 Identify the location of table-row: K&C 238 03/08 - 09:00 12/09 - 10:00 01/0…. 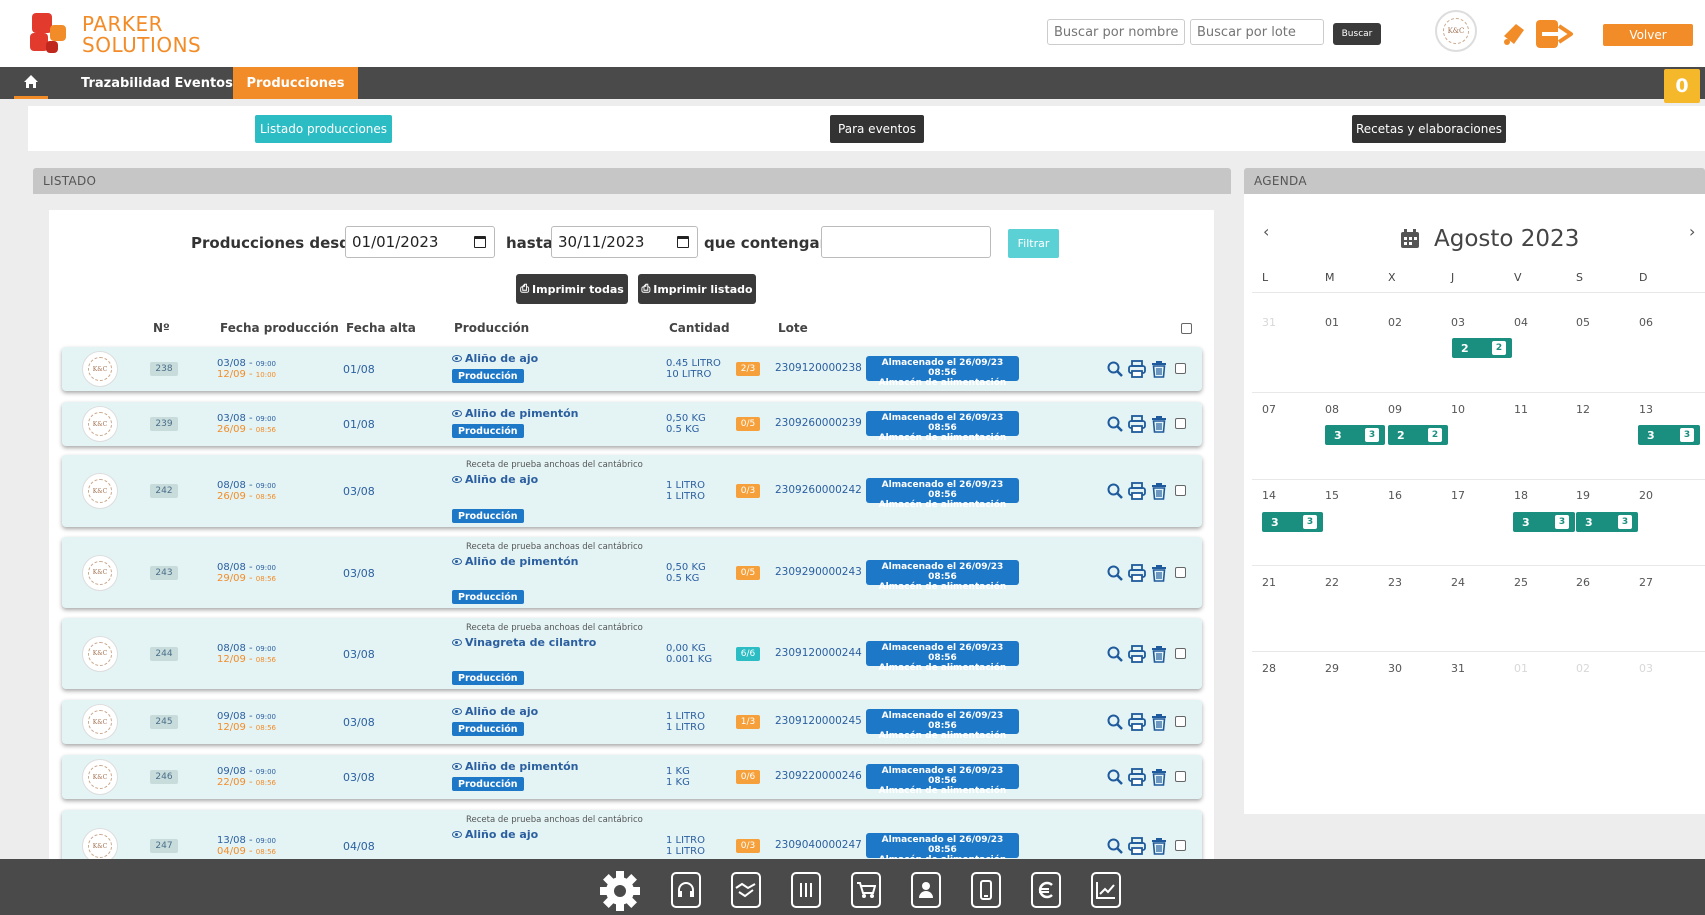
(632, 369).